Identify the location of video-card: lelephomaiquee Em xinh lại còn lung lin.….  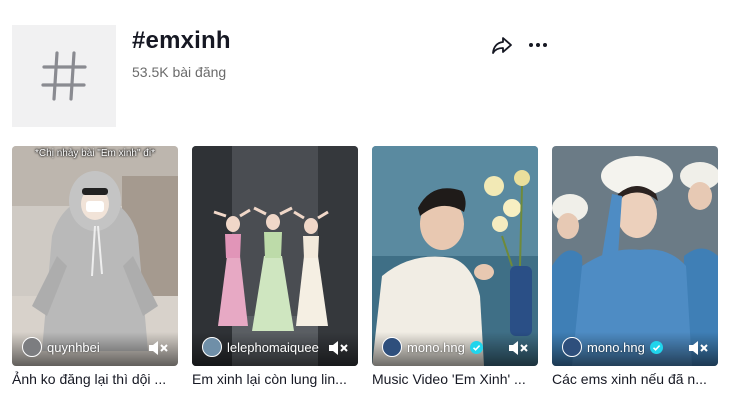
(275, 266).